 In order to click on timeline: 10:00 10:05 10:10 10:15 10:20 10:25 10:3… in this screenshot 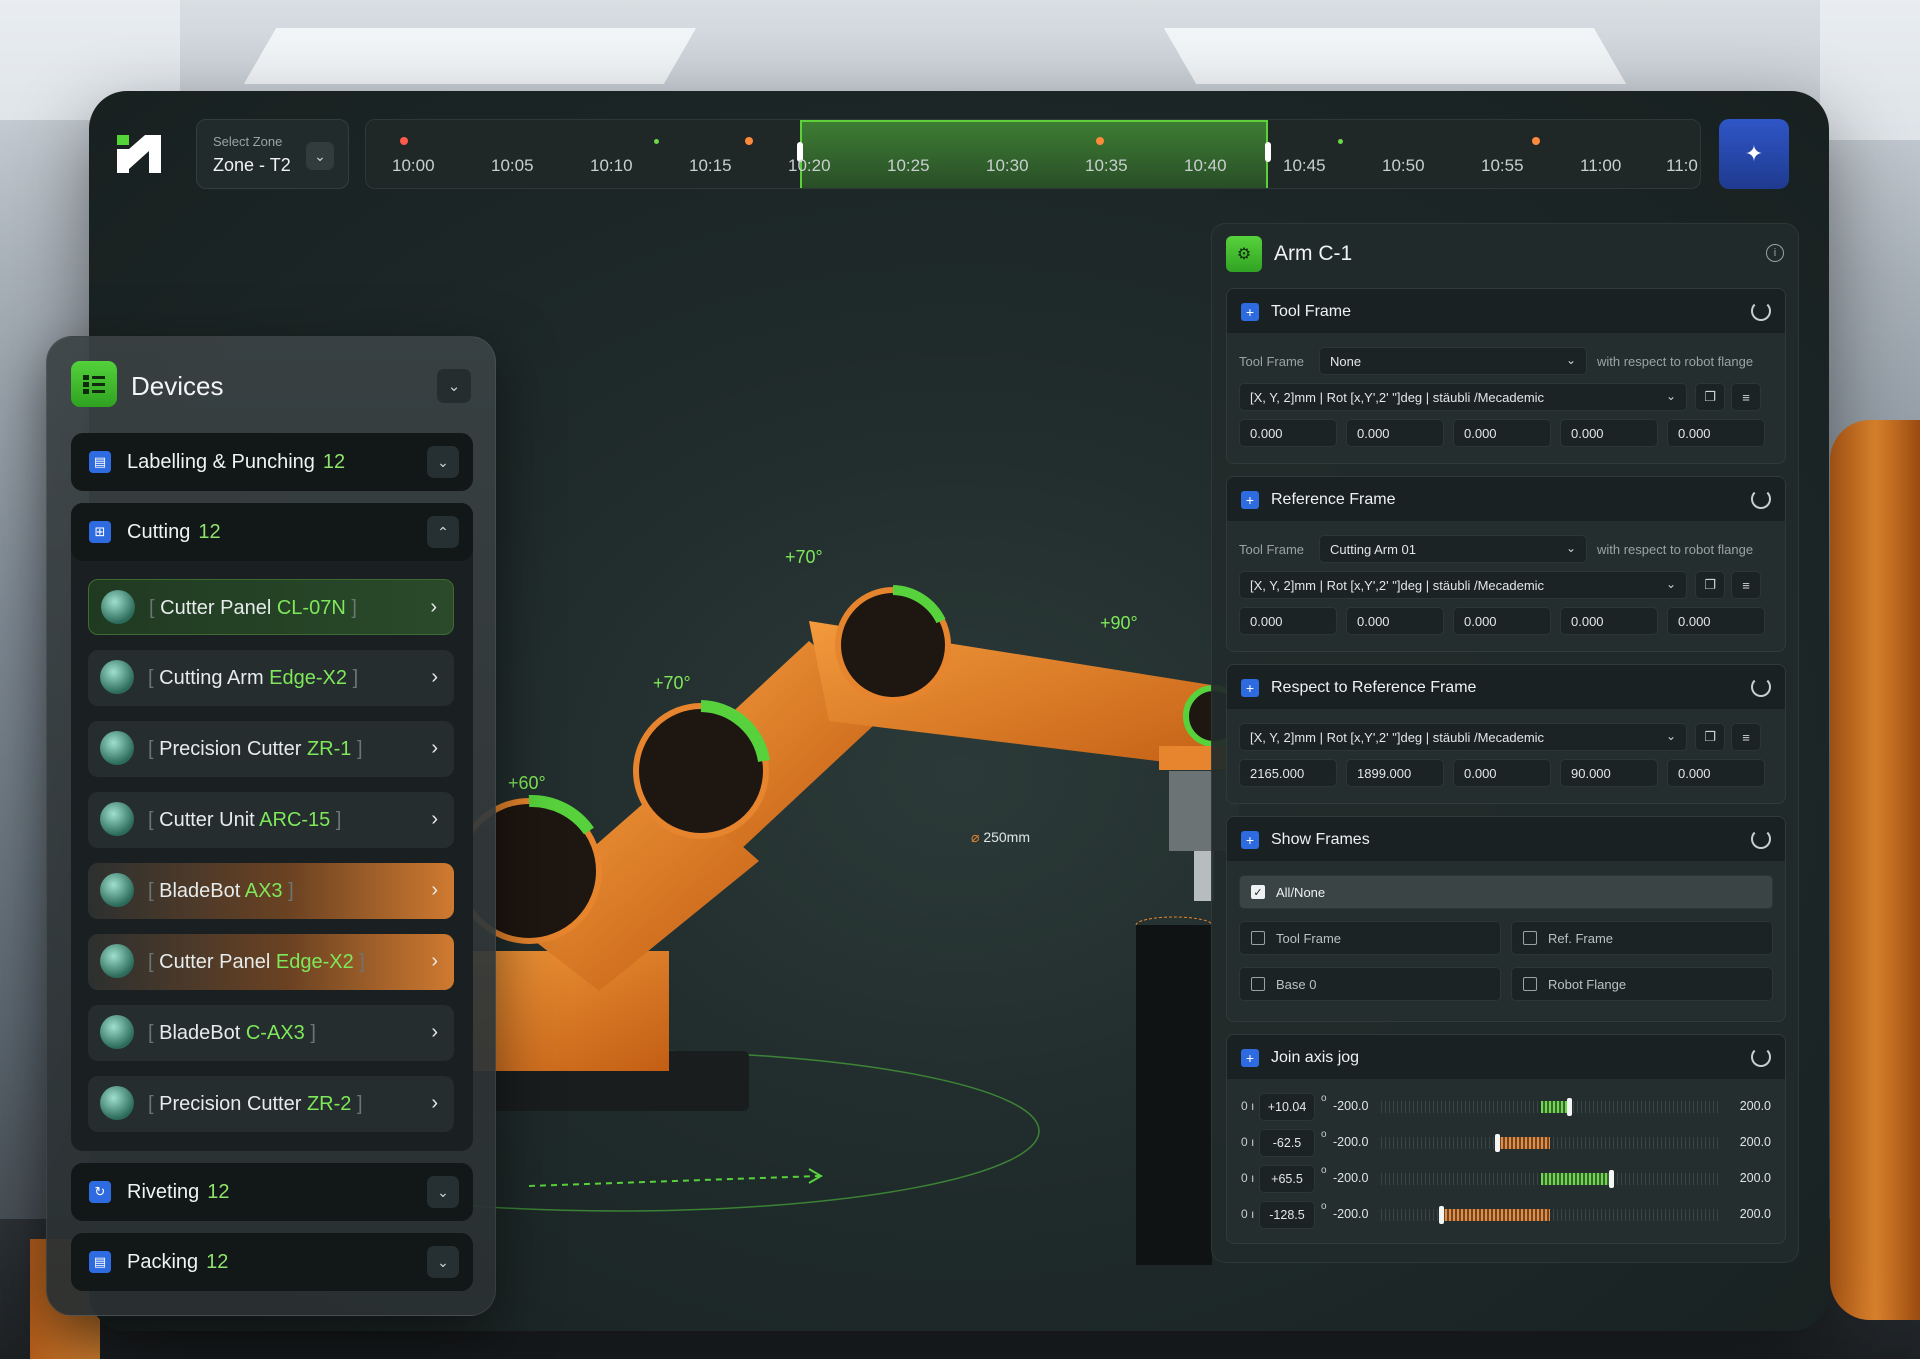, I will do `click(1033, 154)`.